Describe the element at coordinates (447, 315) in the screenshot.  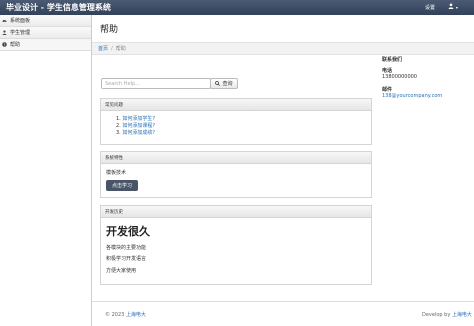
I see `footer-developer: Develop by 上海电大` at that location.